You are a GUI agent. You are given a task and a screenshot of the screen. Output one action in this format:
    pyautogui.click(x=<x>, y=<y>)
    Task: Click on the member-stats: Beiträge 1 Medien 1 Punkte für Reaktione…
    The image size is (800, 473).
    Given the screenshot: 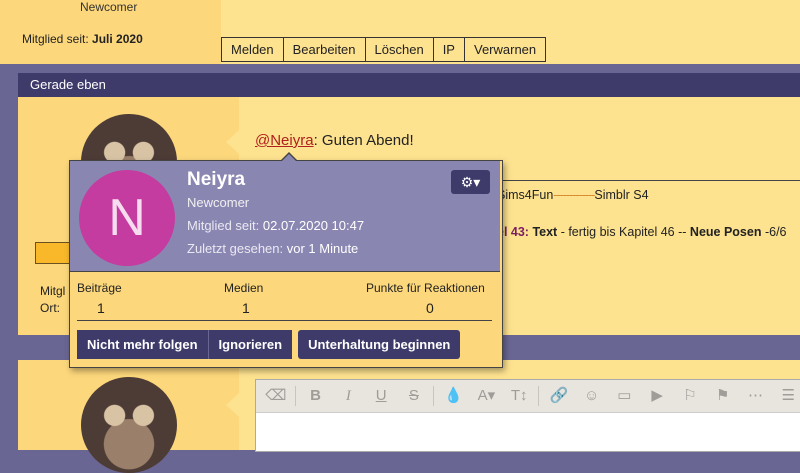 What is the action you would take?
    pyautogui.click(x=285, y=297)
    